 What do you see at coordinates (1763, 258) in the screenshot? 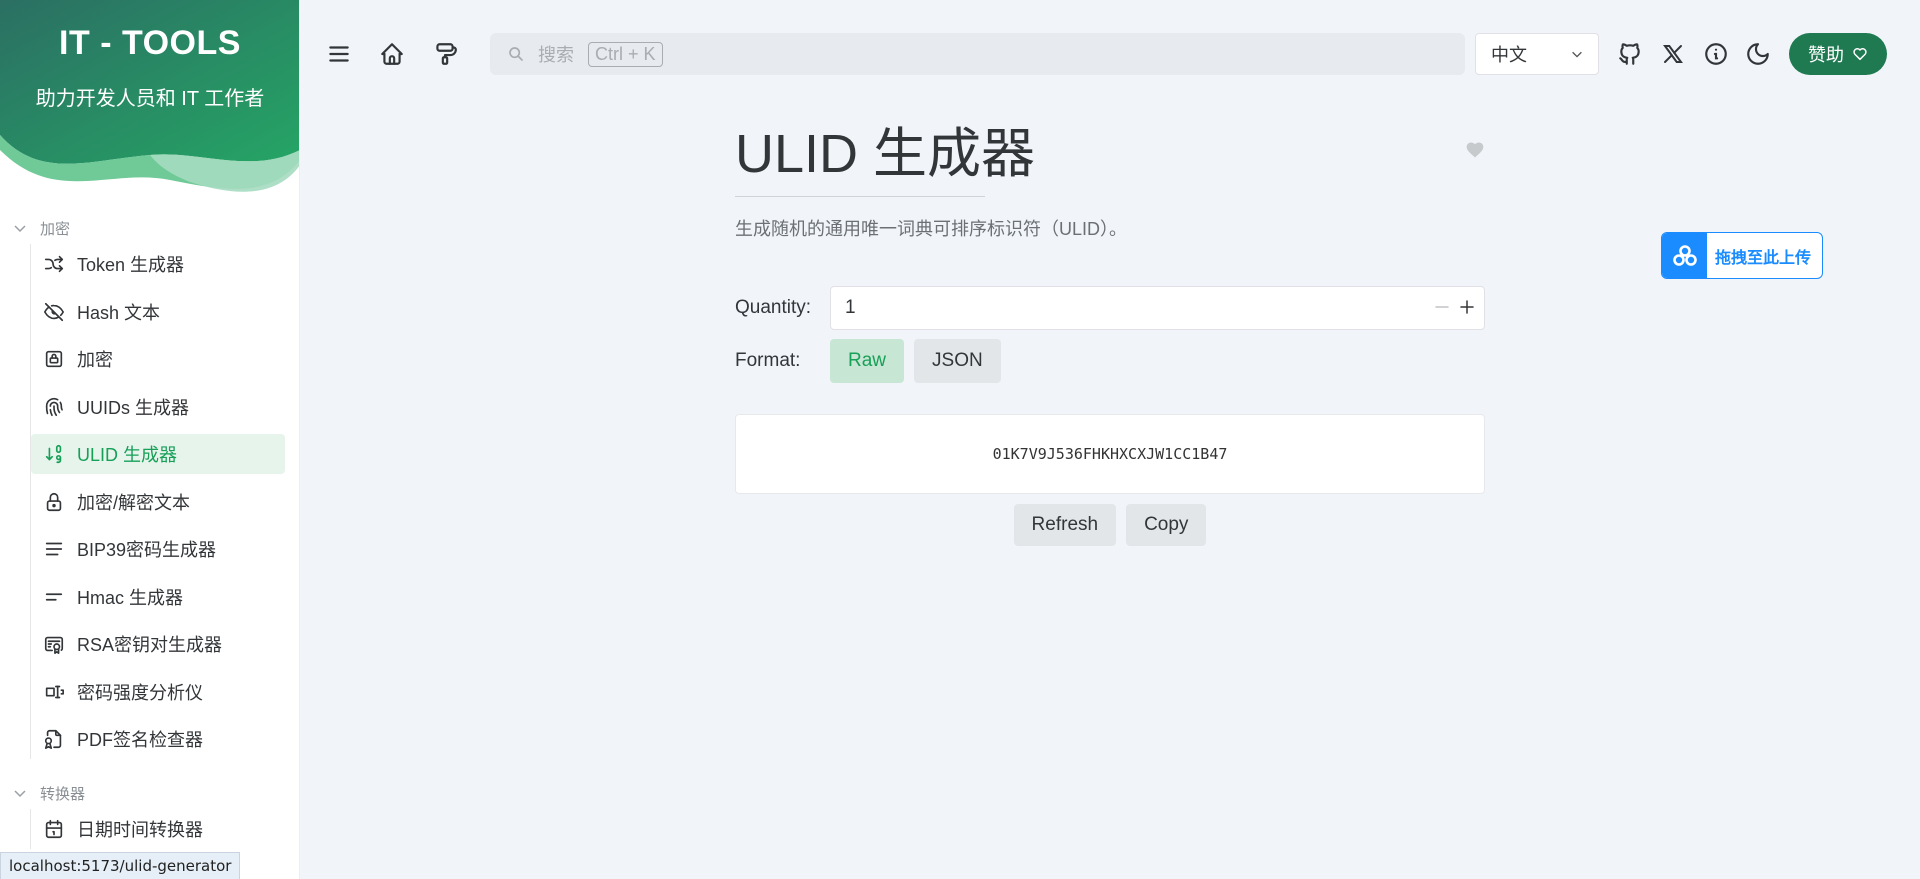
I see `upload-label: 拖拽至此上传` at bounding box center [1763, 258].